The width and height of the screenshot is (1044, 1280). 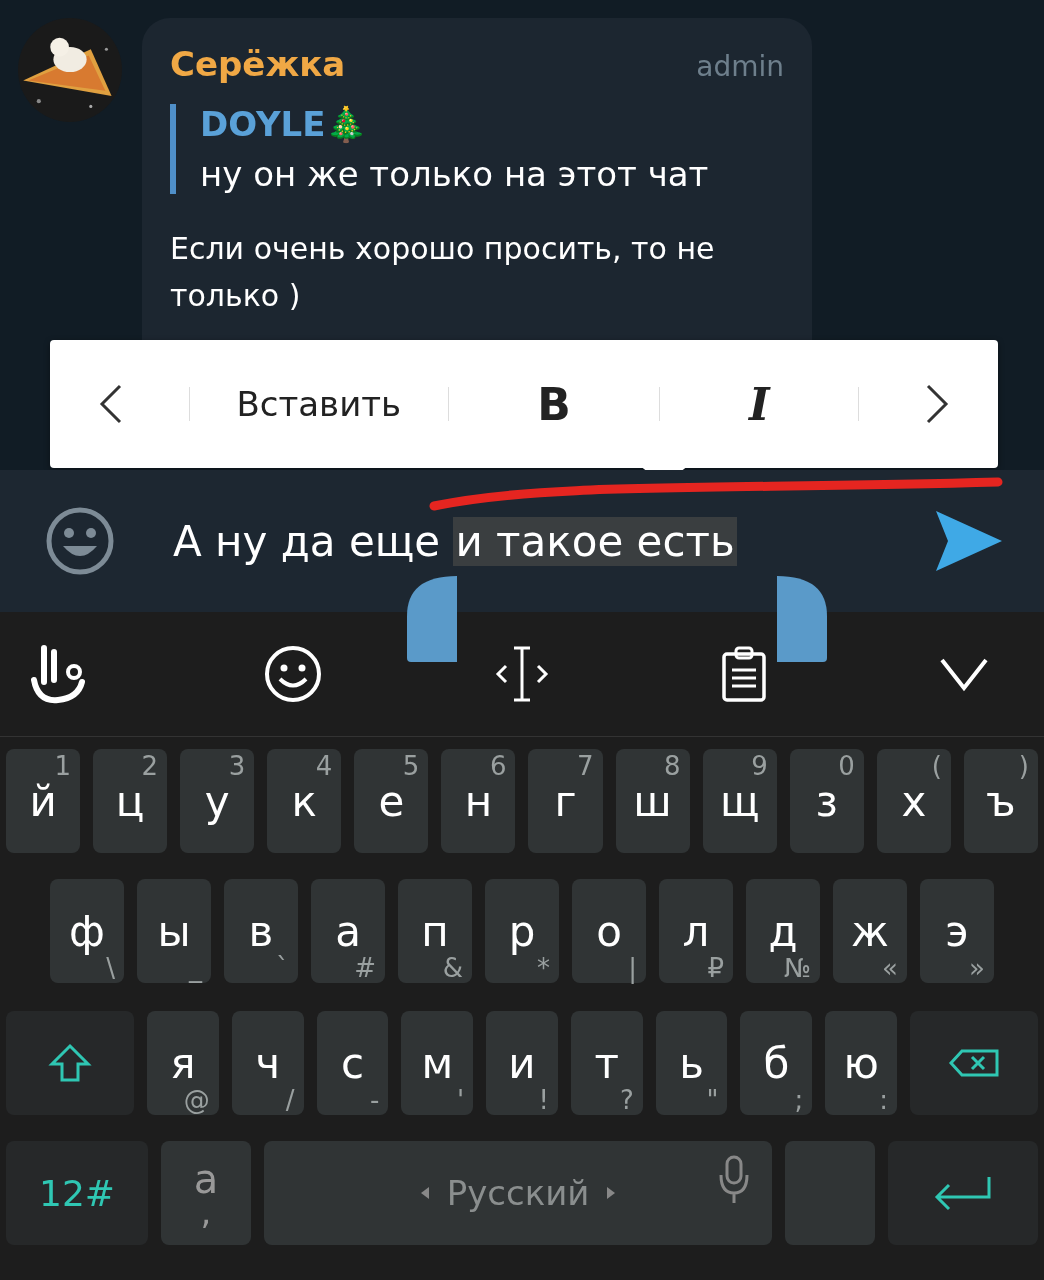 I want to click on keyboard-key: ж «, so click(x=870, y=931).